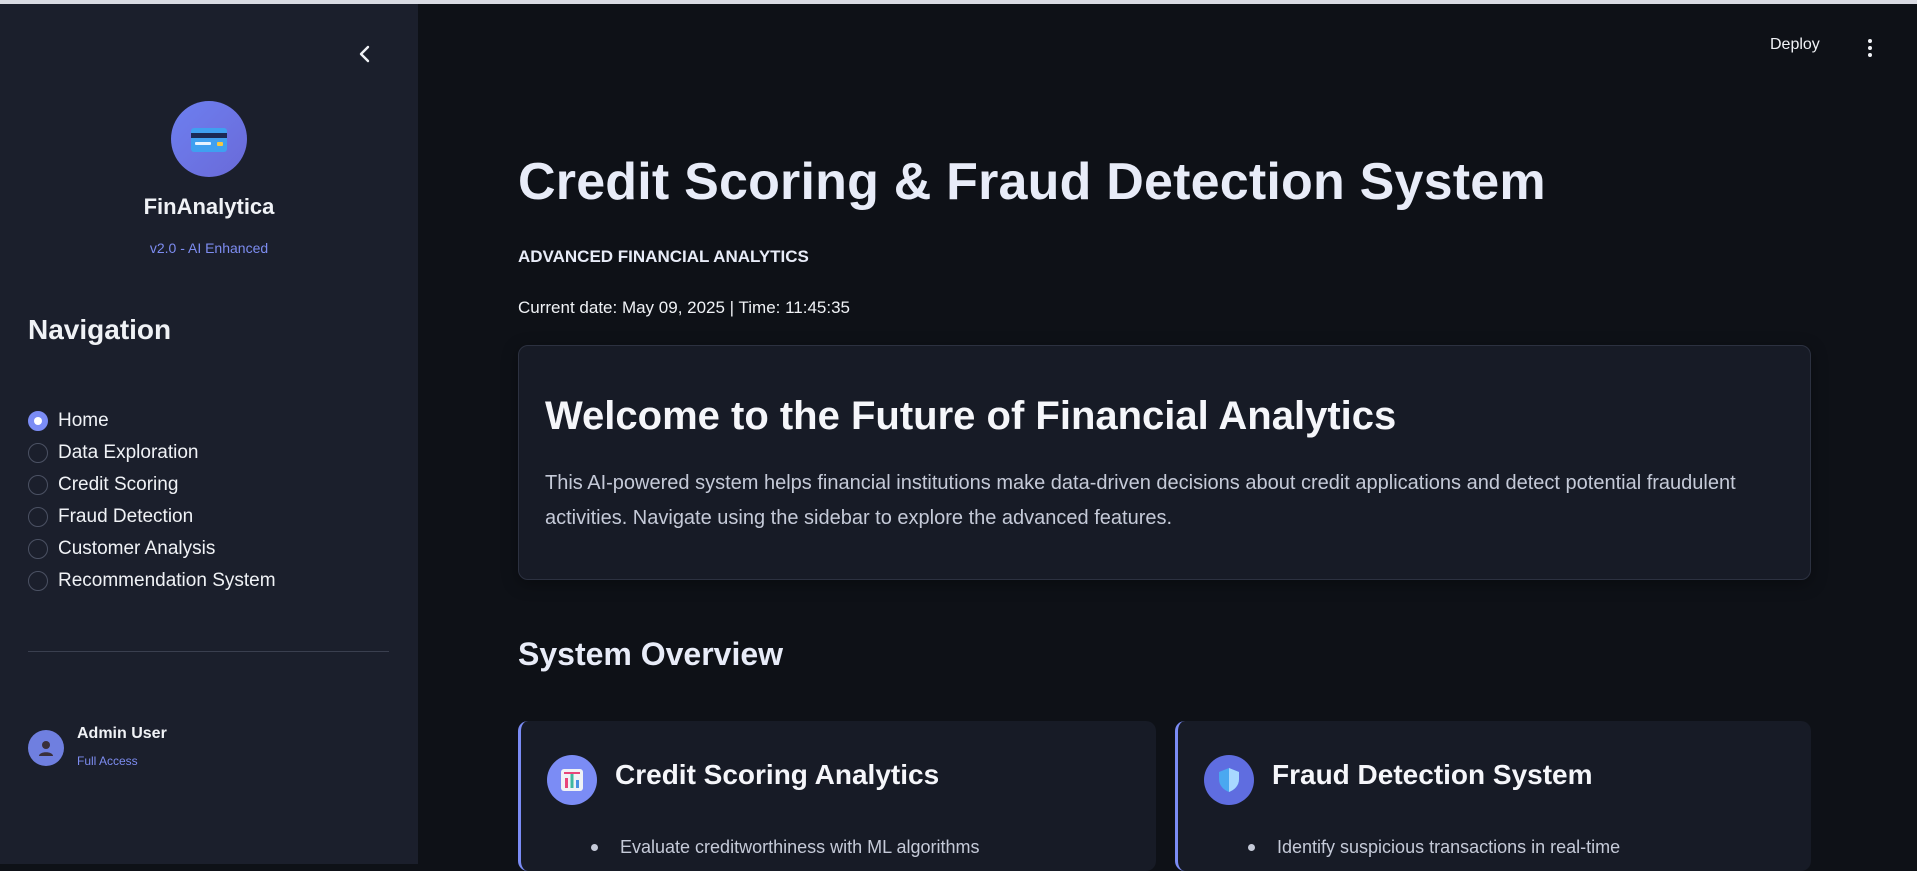 The image size is (1917, 871). Describe the element at coordinates (1032, 182) in the screenshot. I see `page-title: Credit Scoring & Fraud Detection System` at that location.